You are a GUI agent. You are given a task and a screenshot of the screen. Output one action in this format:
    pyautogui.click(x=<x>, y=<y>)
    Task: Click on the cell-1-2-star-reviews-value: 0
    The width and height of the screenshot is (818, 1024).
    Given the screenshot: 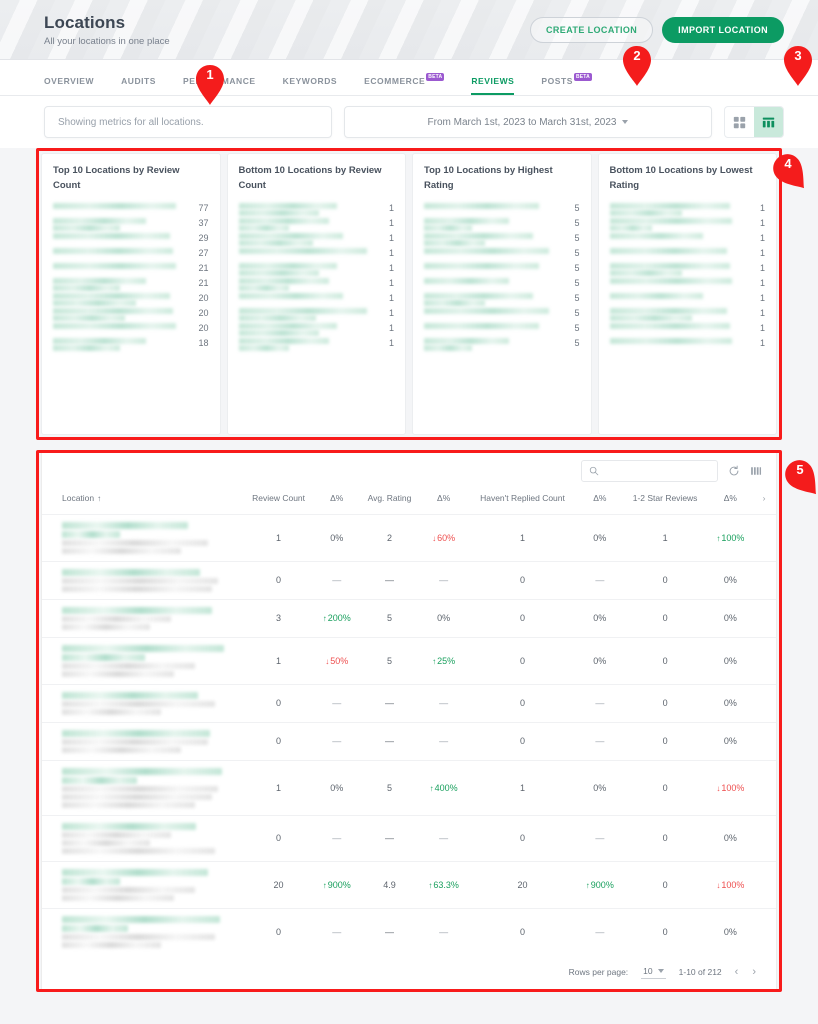 What is the action you would take?
    pyautogui.click(x=665, y=580)
    